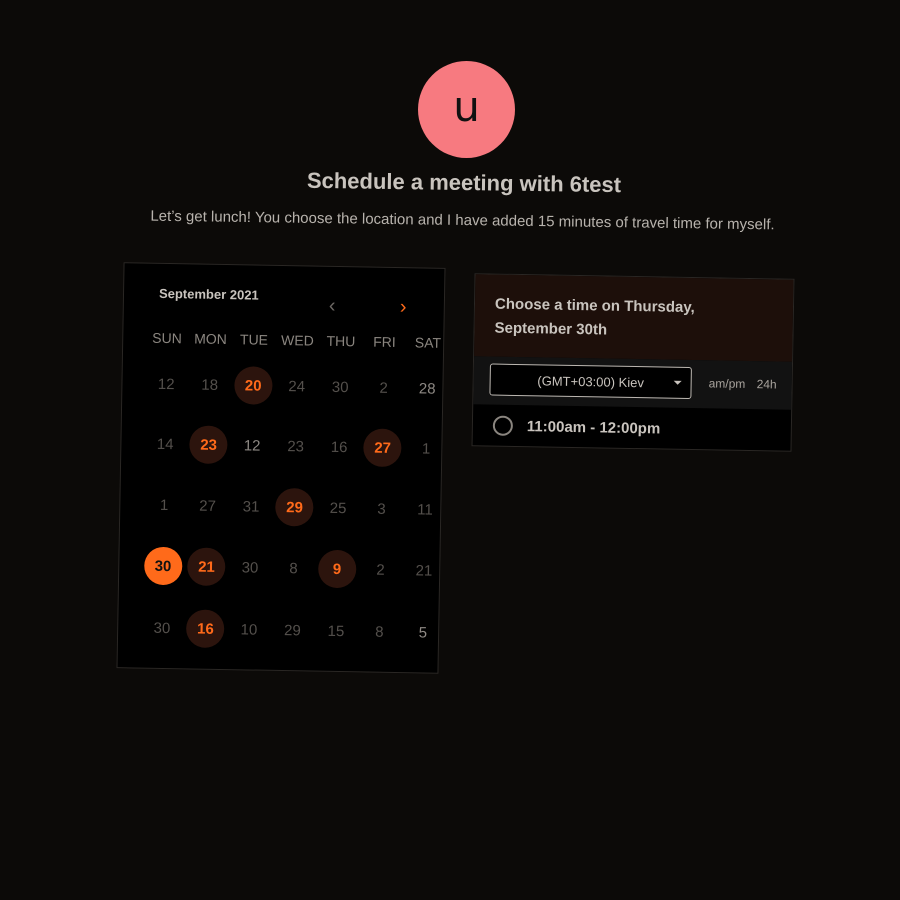  I want to click on calendar-week-row: 30 16 10 29 15 8 5, so click(290, 630).